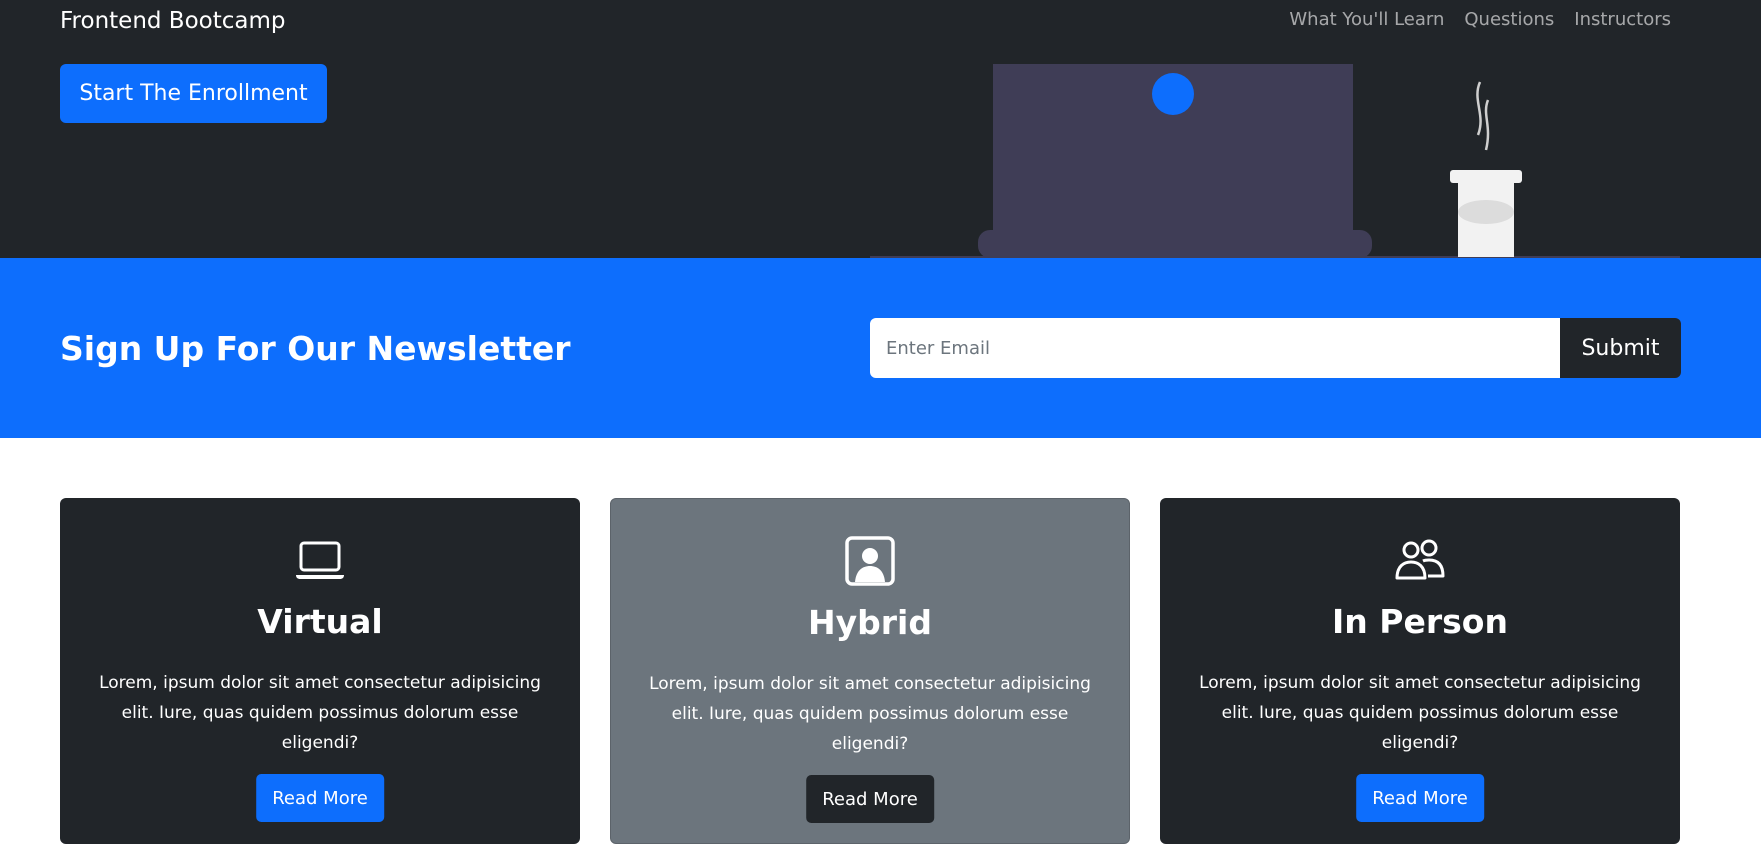  I want to click on start-enrollment-button: Start The Enrollment, so click(193, 93).